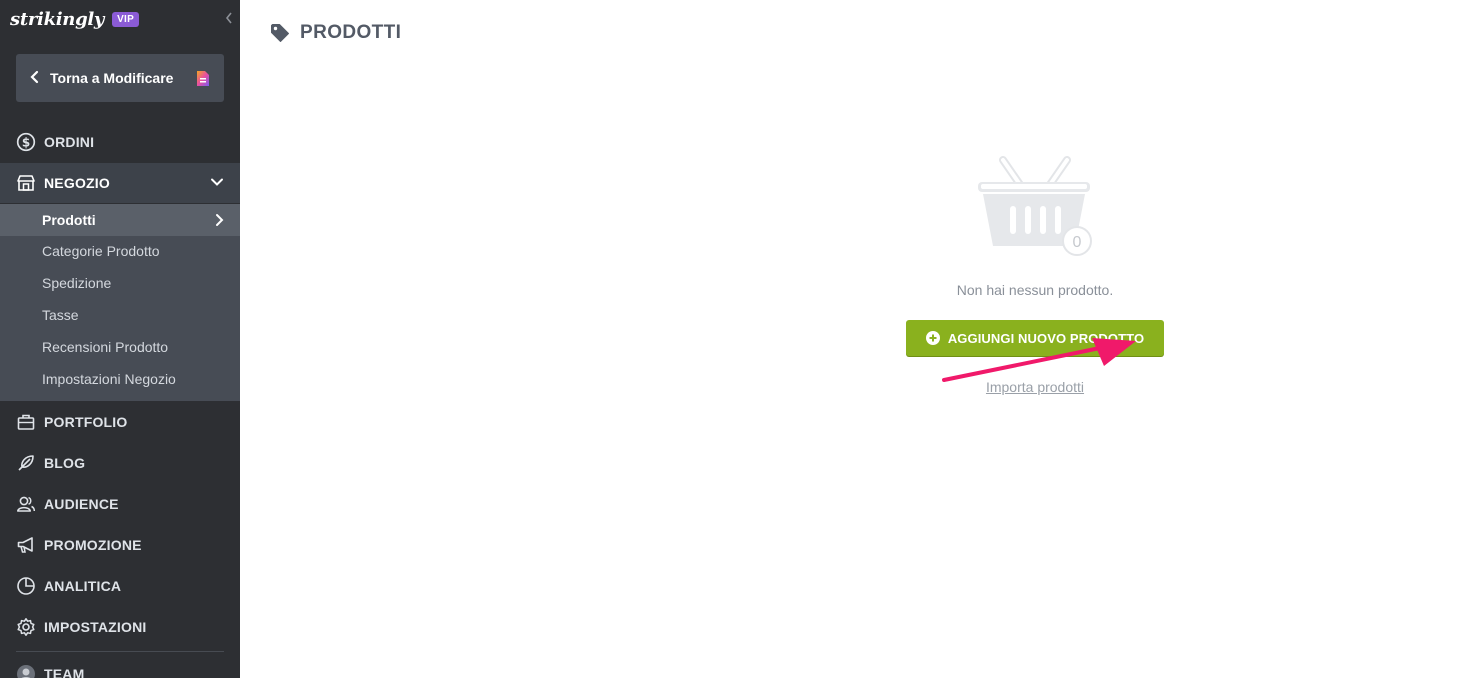 This screenshot has width=1469, height=678. Describe the element at coordinates (217, 182) in the screenshot. I see `chevron-down-icon` at that location.